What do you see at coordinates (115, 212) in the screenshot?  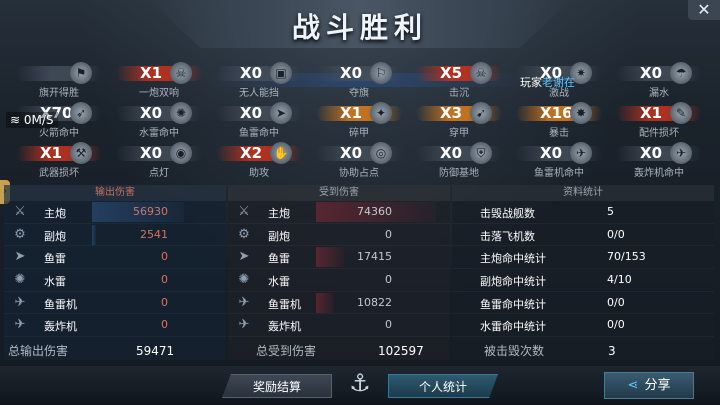 I see `table-row: ⚔ 主炮 56930` at bounding box center [115, 212].